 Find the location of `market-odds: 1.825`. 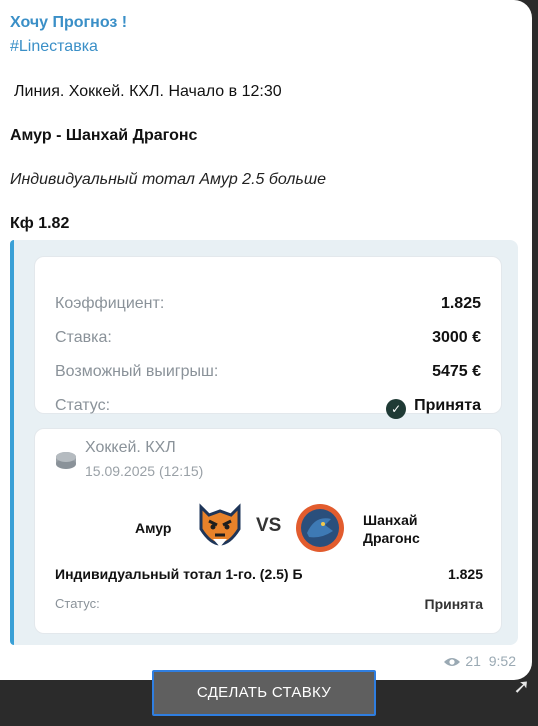

market-odds: 1.825 is located at coordinates (465, 574).